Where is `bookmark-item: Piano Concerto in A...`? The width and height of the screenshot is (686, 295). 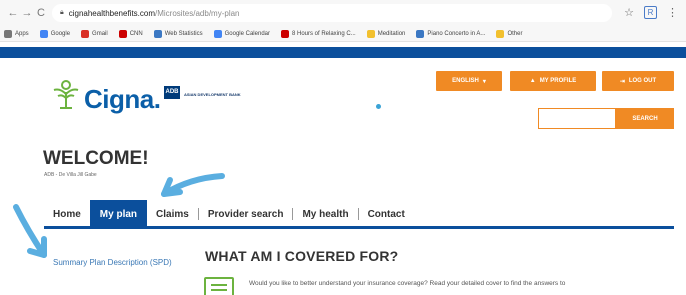 bookmark-item: Piano Concerto in A... is located at coordinates (451, 33).